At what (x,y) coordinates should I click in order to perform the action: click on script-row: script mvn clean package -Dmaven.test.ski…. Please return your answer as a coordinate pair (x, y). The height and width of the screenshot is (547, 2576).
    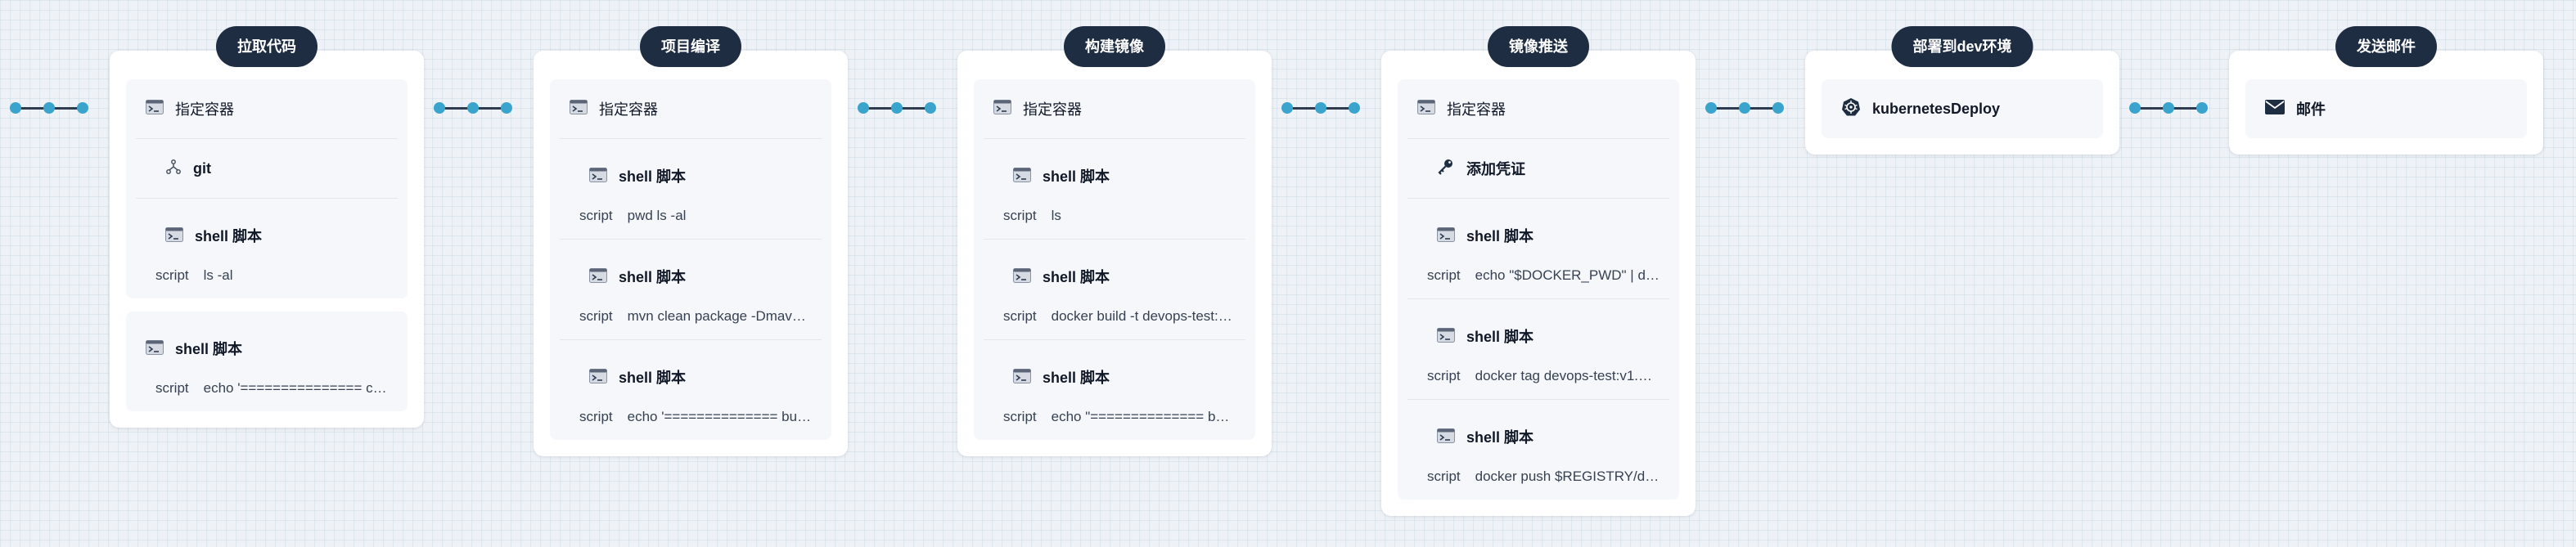
    Looking at the image, I should click on (691, 316).